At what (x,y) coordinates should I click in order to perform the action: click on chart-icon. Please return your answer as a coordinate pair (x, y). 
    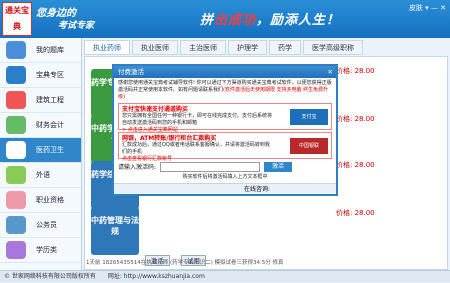
    Looking at the image, I should click on (16, 125).